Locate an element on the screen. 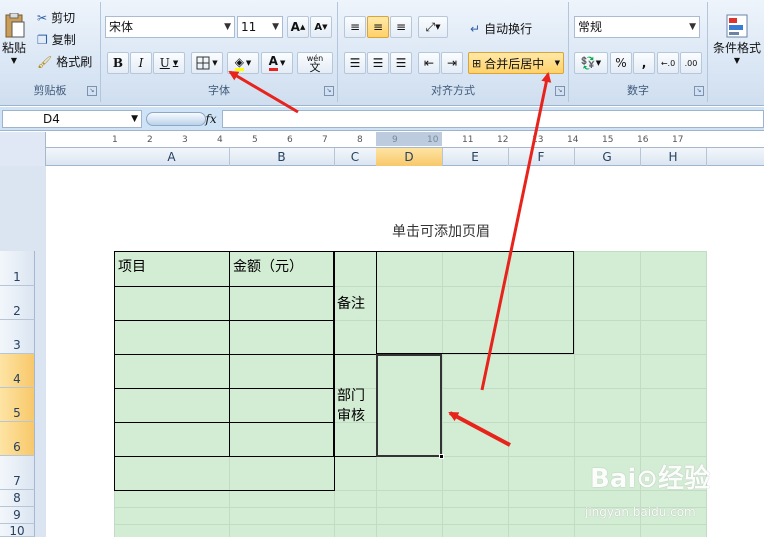 The height and width of the screenshot is (538, 764). baidu-watermark-logo: Bai⊙经验 is located at coordinates (650, 479).